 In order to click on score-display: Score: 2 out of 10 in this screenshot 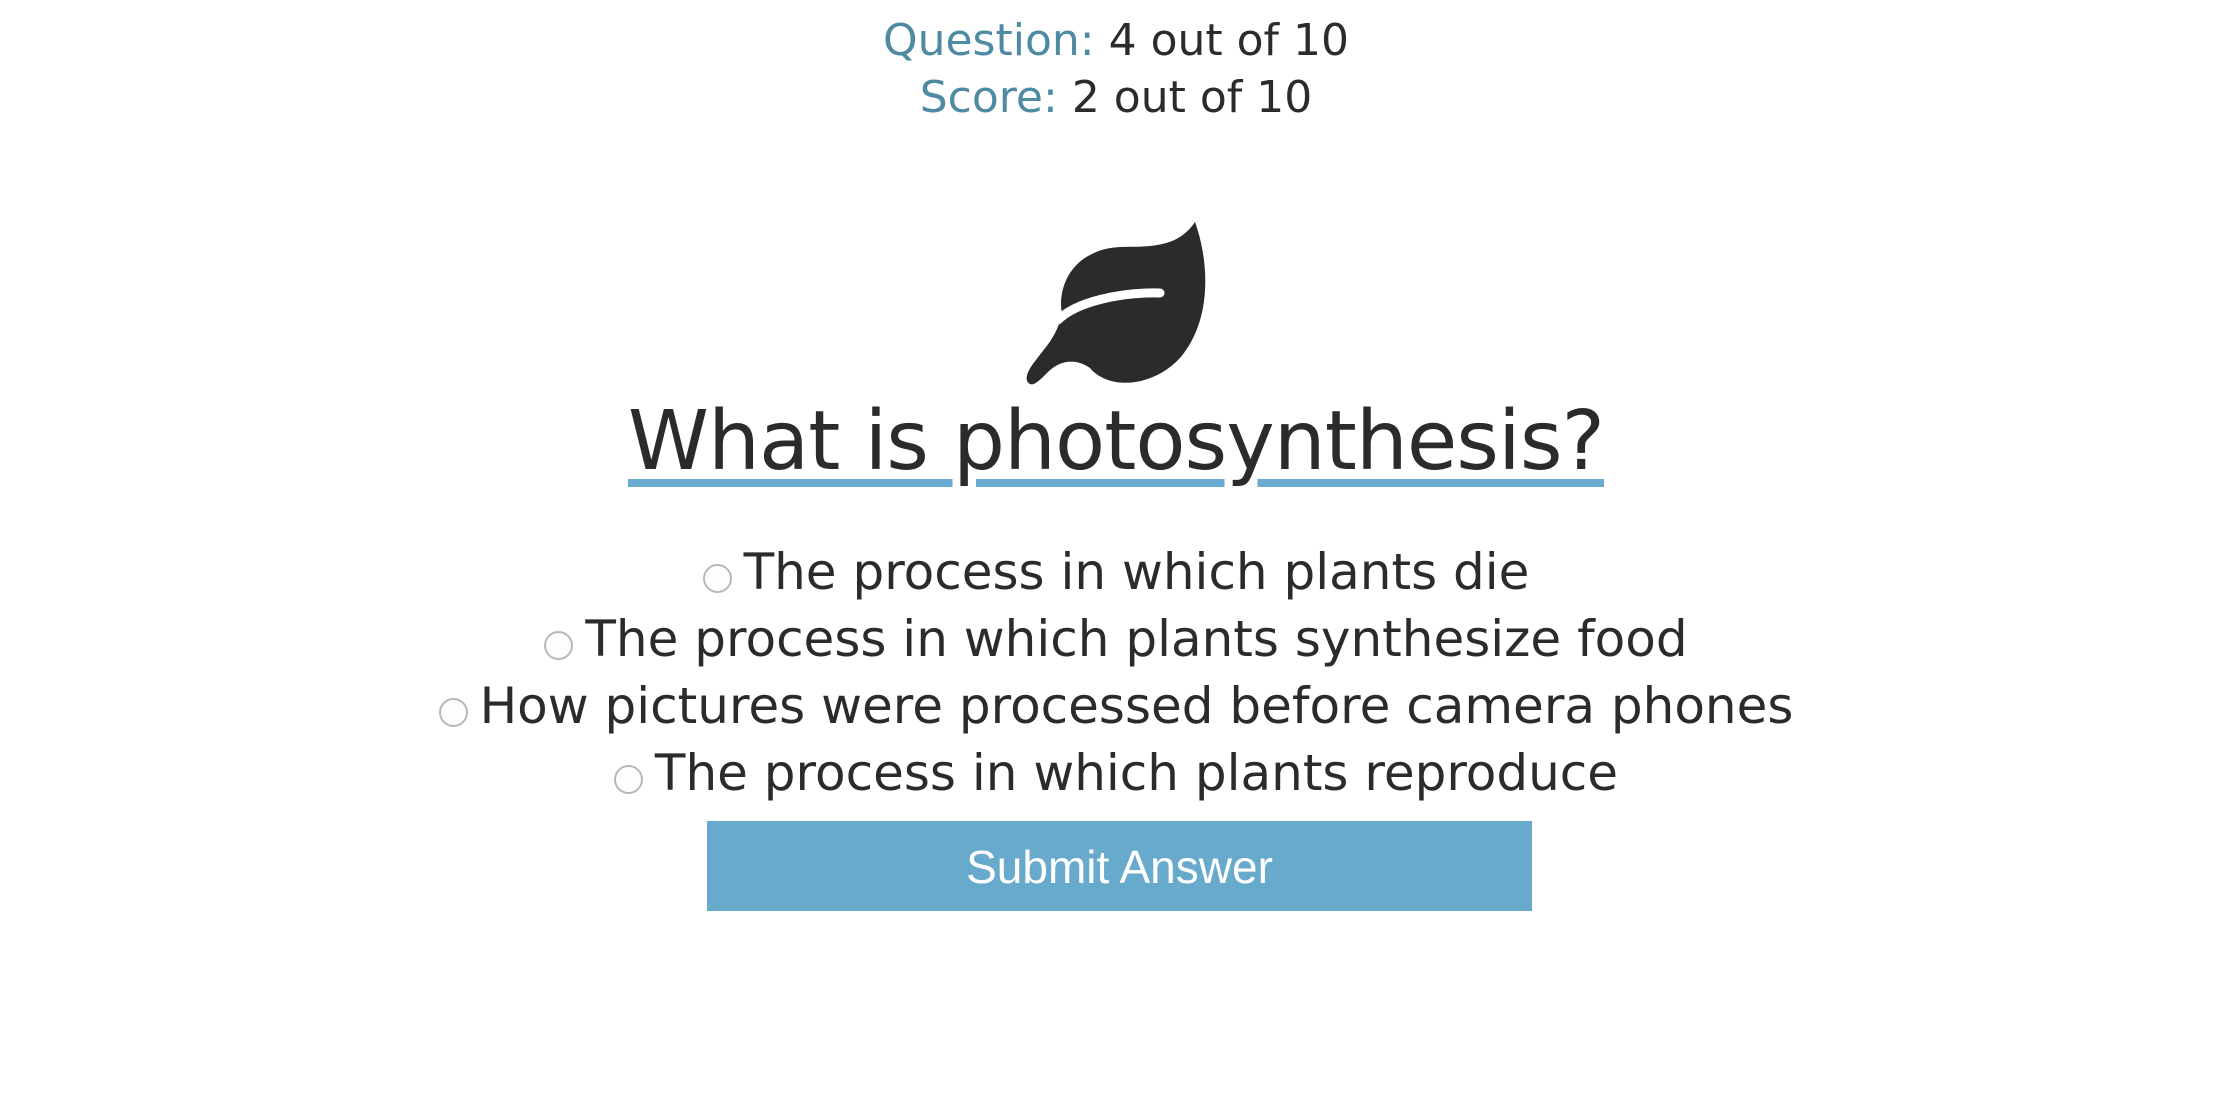, I will do `click(1116, 98)`.